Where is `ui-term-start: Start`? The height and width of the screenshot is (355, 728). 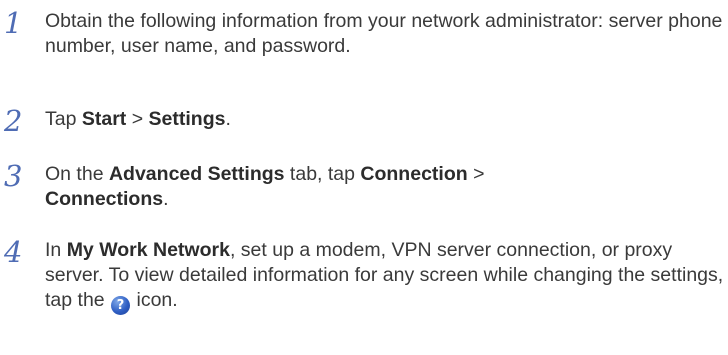
ui-term-start: Start is located at coordinates (104, 119).